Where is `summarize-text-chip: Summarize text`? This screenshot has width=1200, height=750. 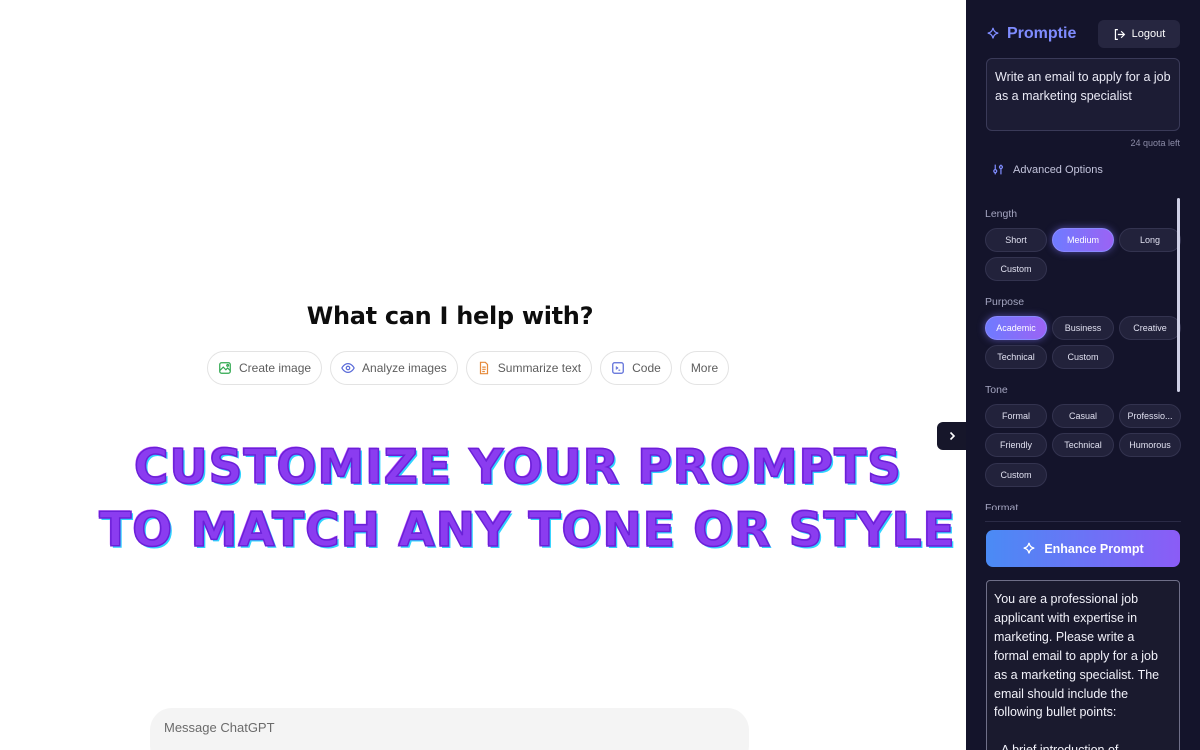
summarize-text-chip: Summarize text is located at coordinates (529, 368).